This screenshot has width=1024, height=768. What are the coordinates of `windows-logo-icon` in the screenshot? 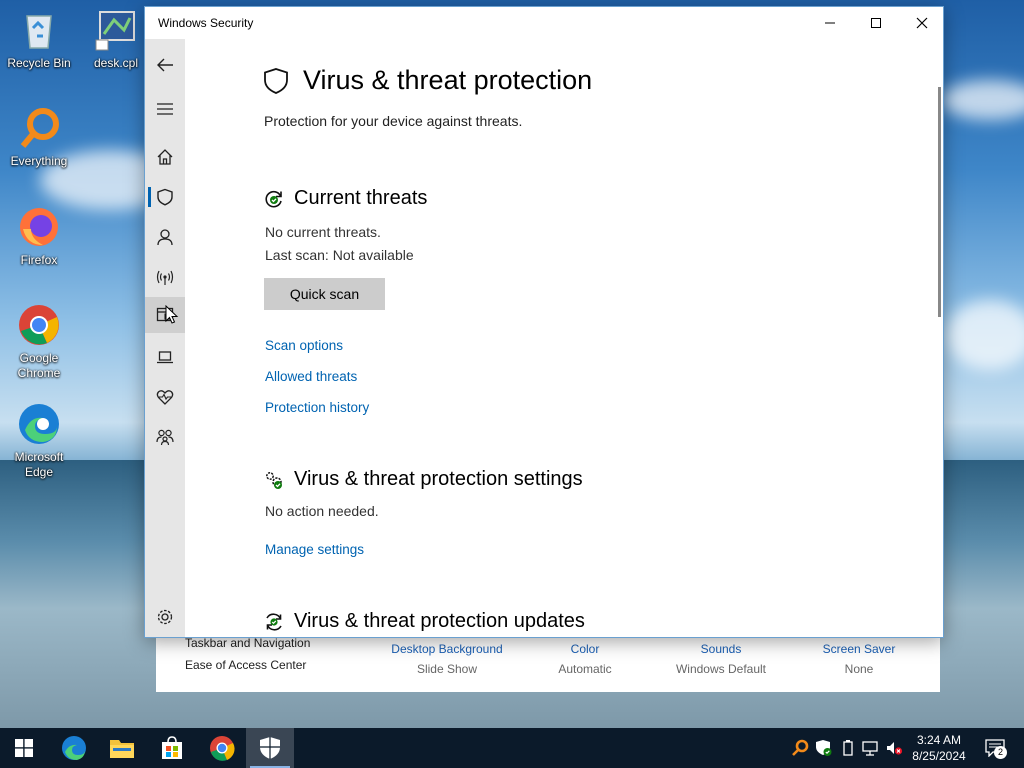 It's located at (24, 748).